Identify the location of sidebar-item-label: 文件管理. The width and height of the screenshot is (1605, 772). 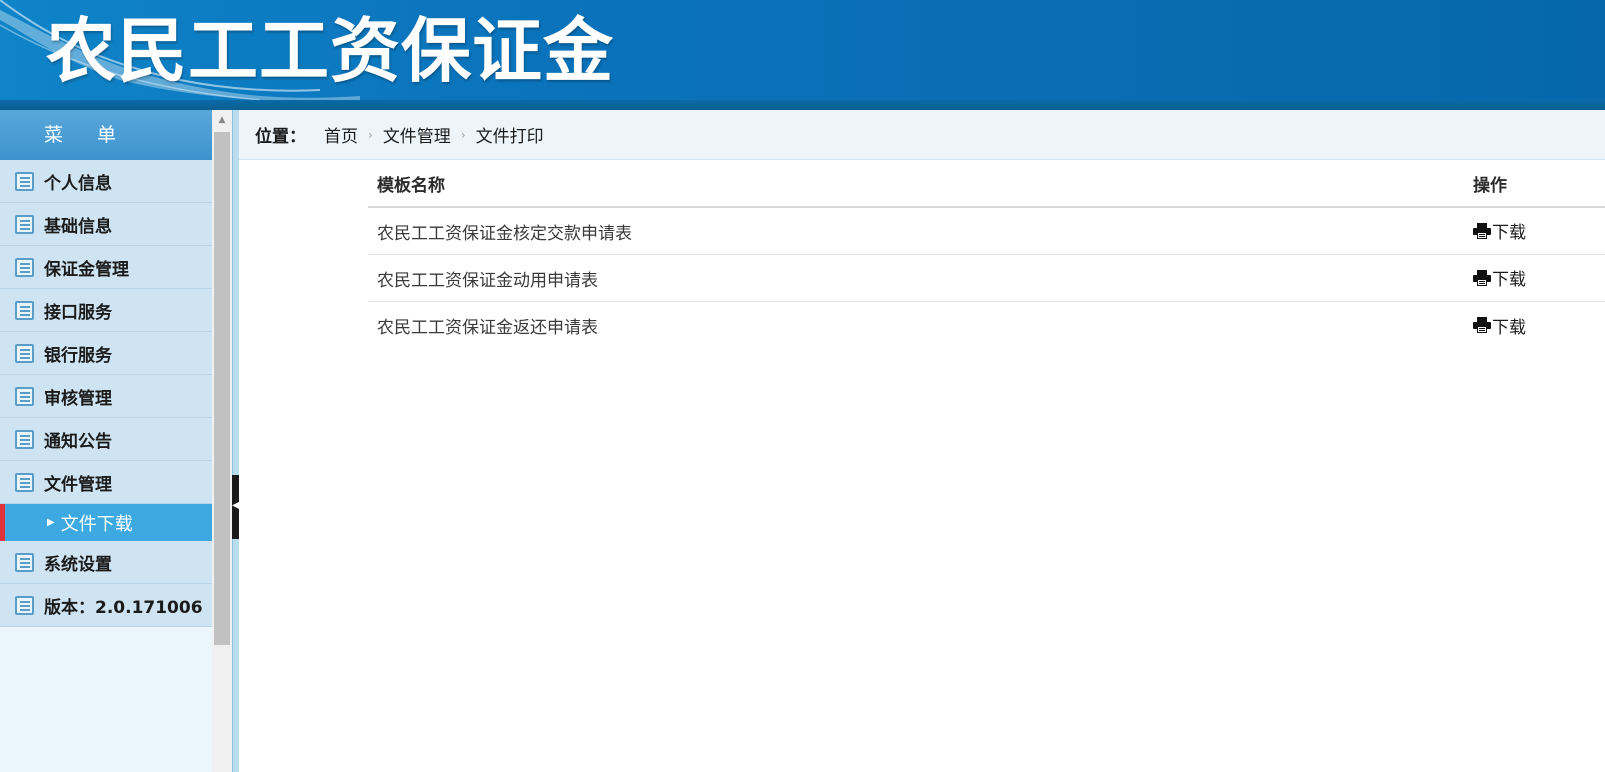
(78, 484).